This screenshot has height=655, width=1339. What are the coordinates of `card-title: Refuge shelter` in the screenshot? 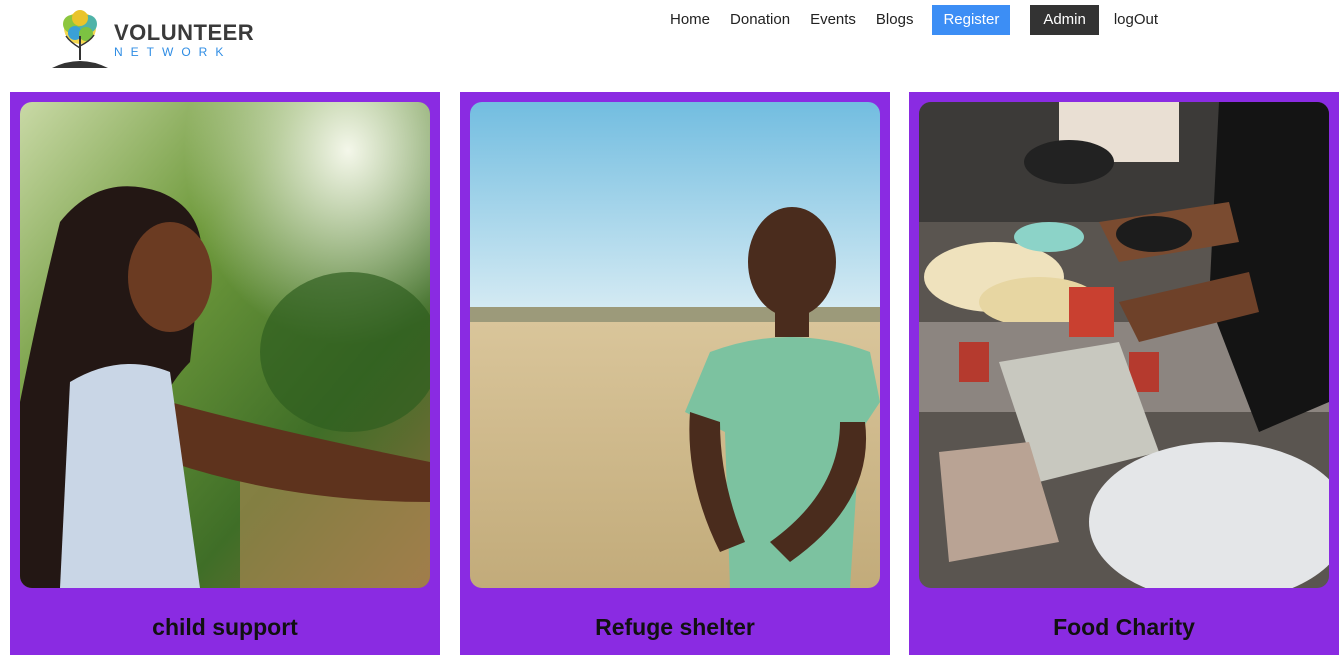 It's located at (675, 627).